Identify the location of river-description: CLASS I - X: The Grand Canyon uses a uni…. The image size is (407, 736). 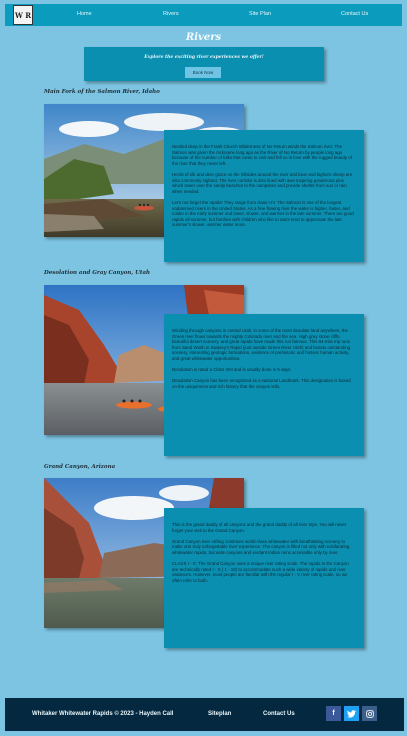
(260, 572).